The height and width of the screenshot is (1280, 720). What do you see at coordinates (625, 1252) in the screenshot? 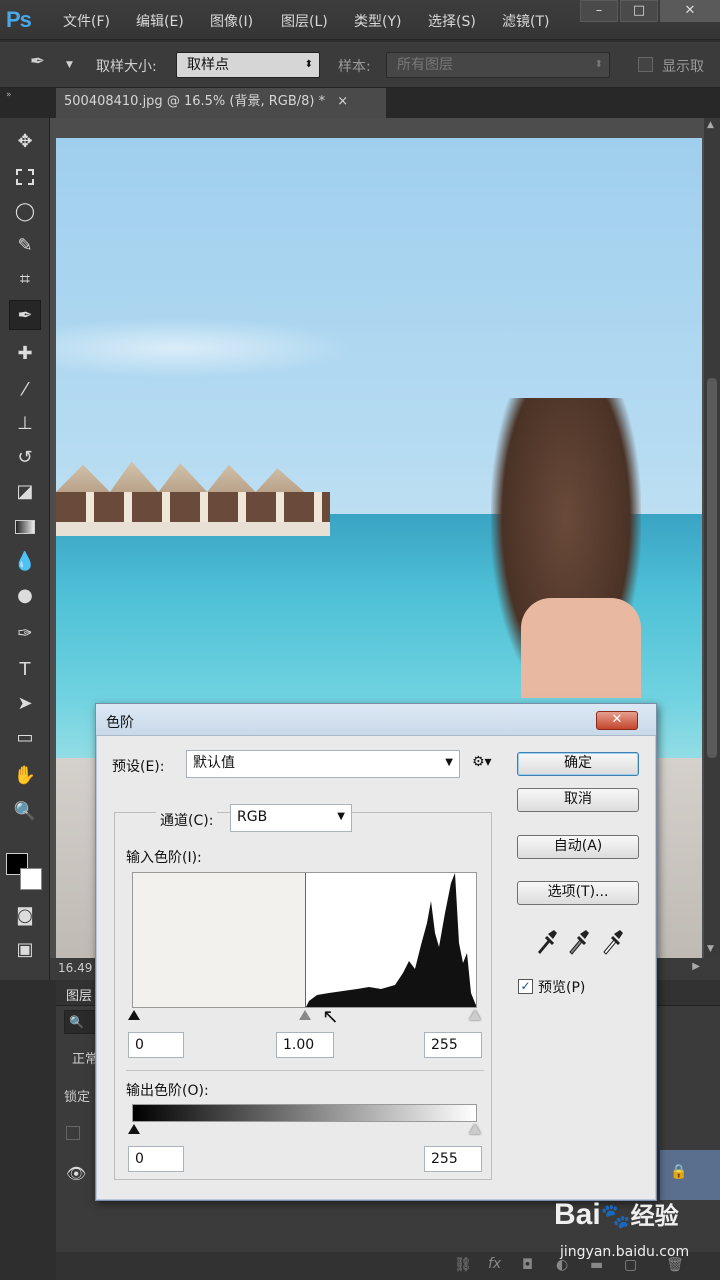
I see `watermark-url: jingyan.baidu.com` at bounding box center [625, 1252].